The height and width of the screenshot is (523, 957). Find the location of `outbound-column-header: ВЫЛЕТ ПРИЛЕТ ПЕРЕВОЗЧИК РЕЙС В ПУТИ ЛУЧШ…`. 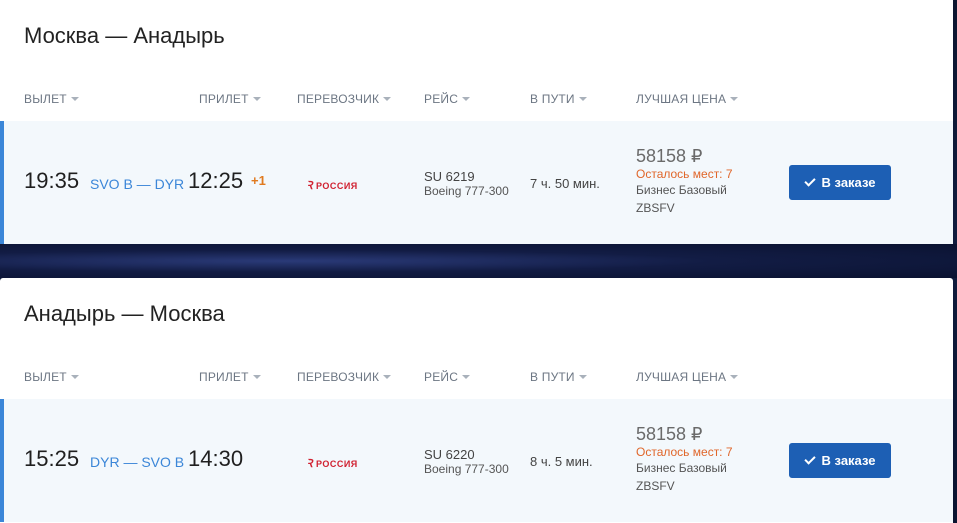

outbound-column-header: ВЫЛЕТ ПРИЛЕТ ПЕРЕВОЗЧИК РЕЙС В ПУТИ ЛУЧШ… is located at coordinates (476, 102).